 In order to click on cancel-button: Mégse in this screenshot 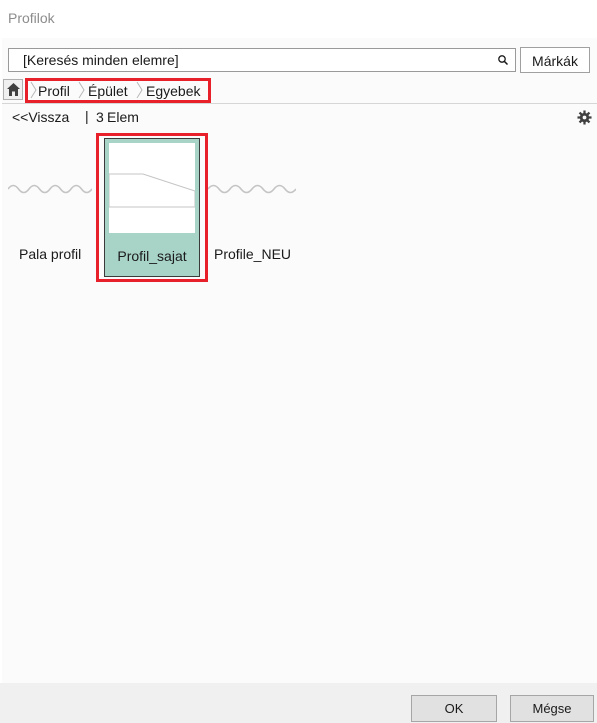, I will do `click(552, 708)`.